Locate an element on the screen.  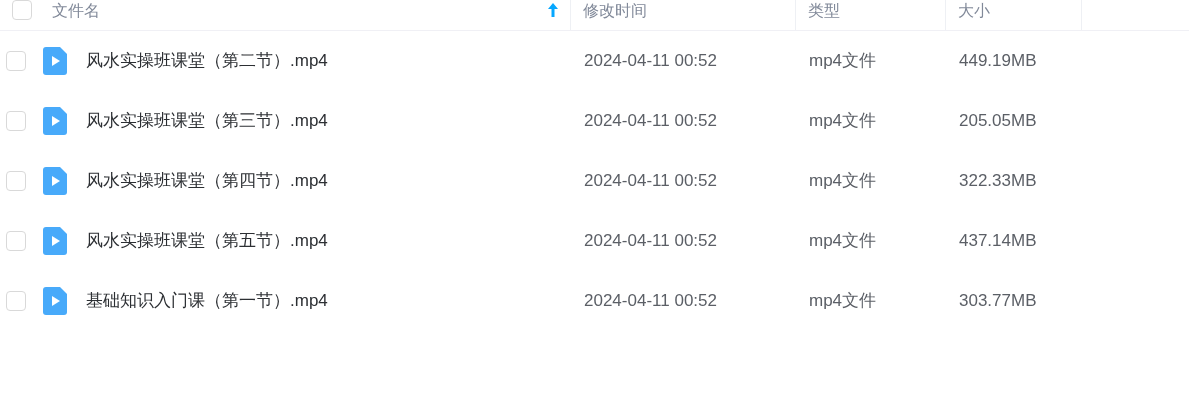
file-size: 205.05MB is located at coordinates (998, 121).